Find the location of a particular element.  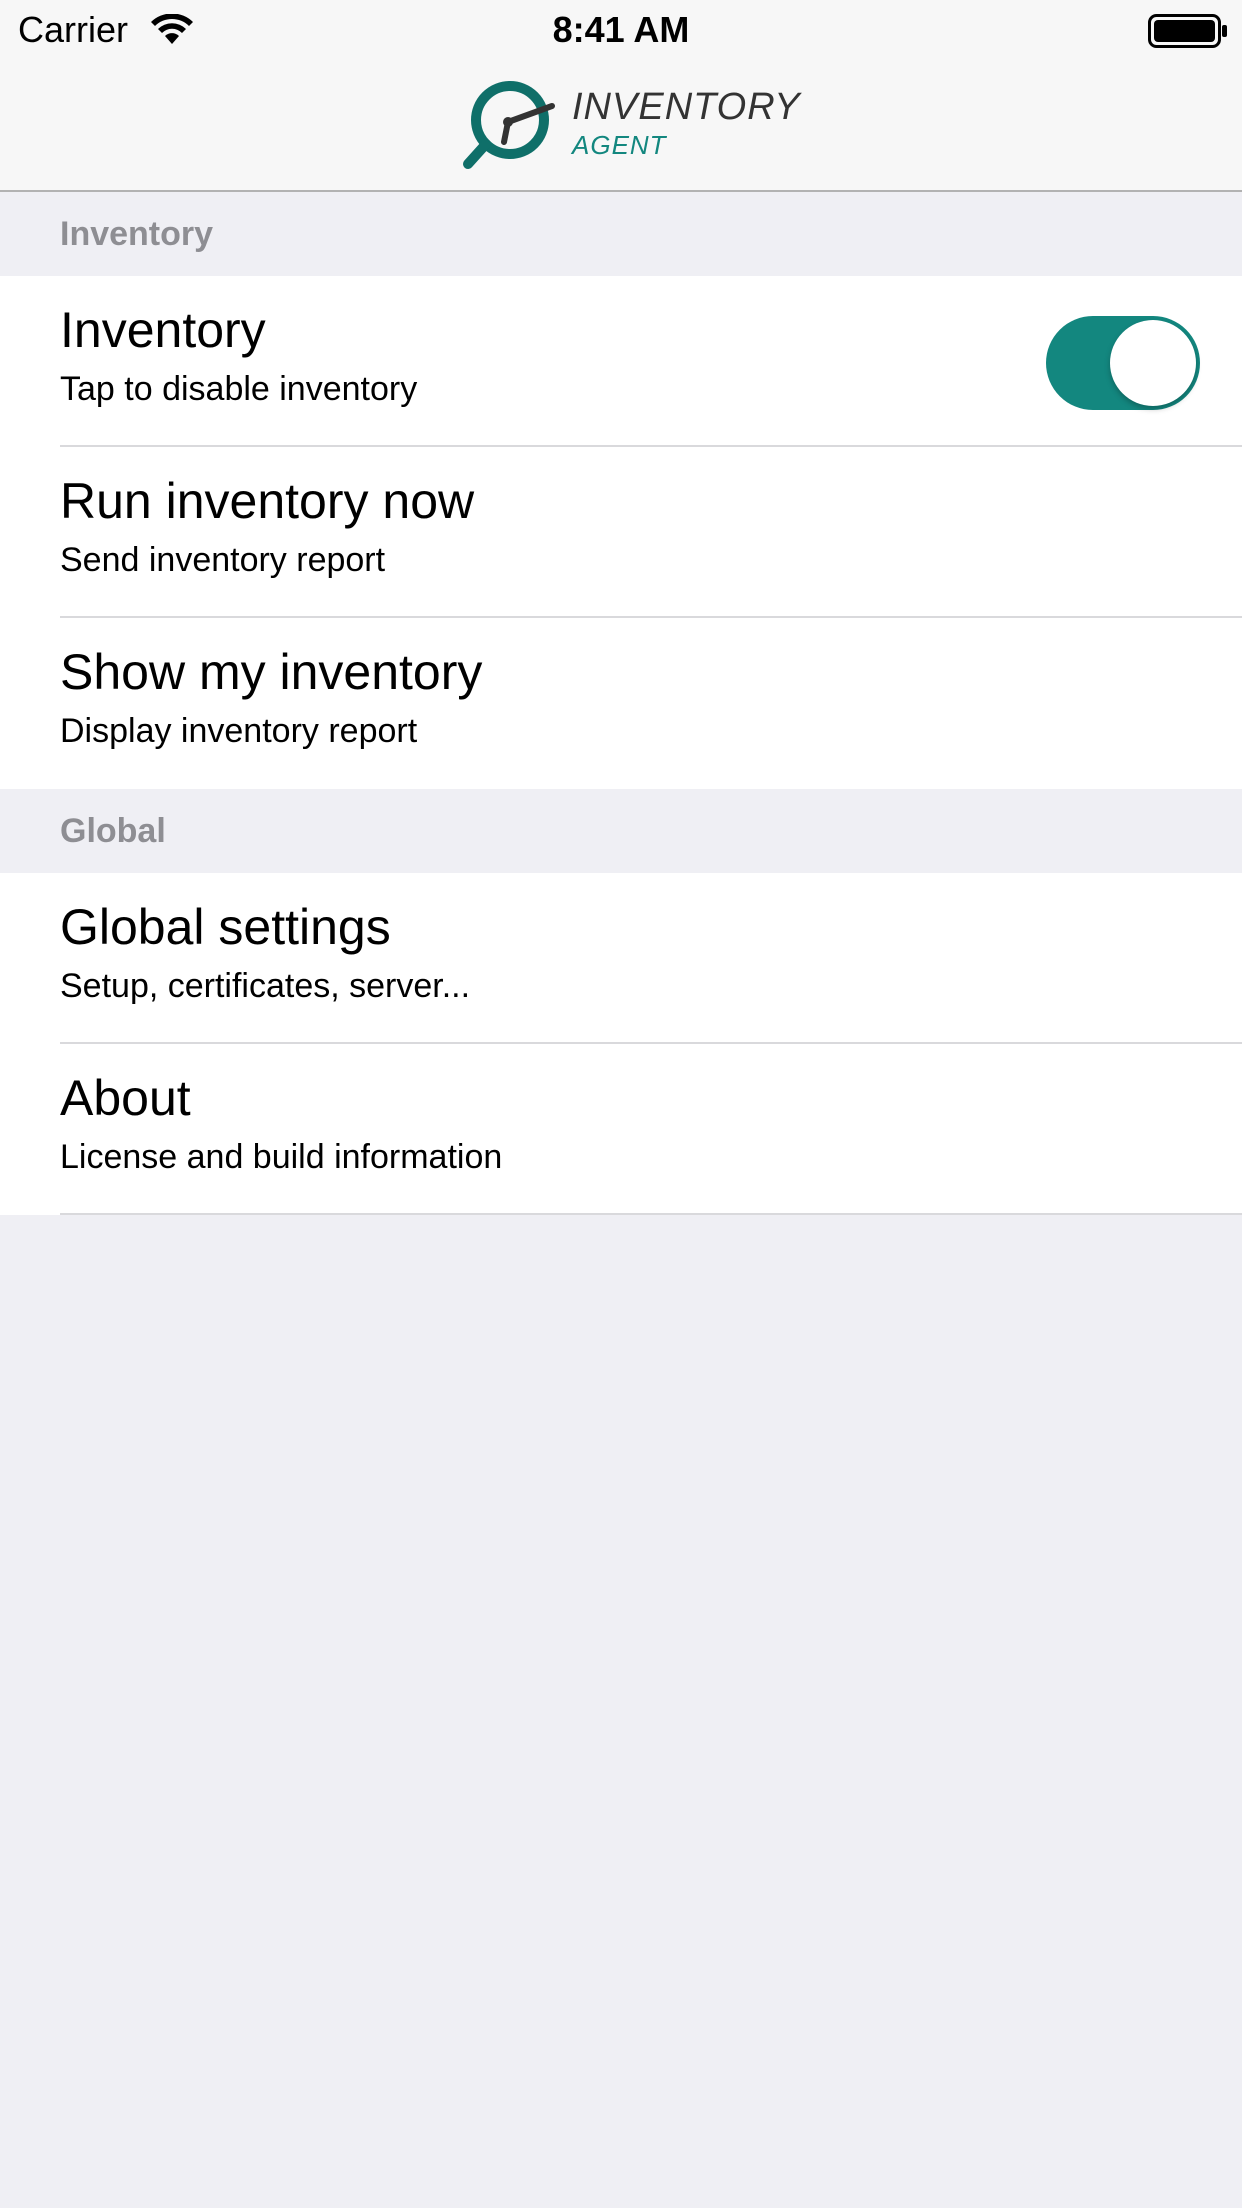

logo-title: INVENTORY is located at coordinates (686, 107).